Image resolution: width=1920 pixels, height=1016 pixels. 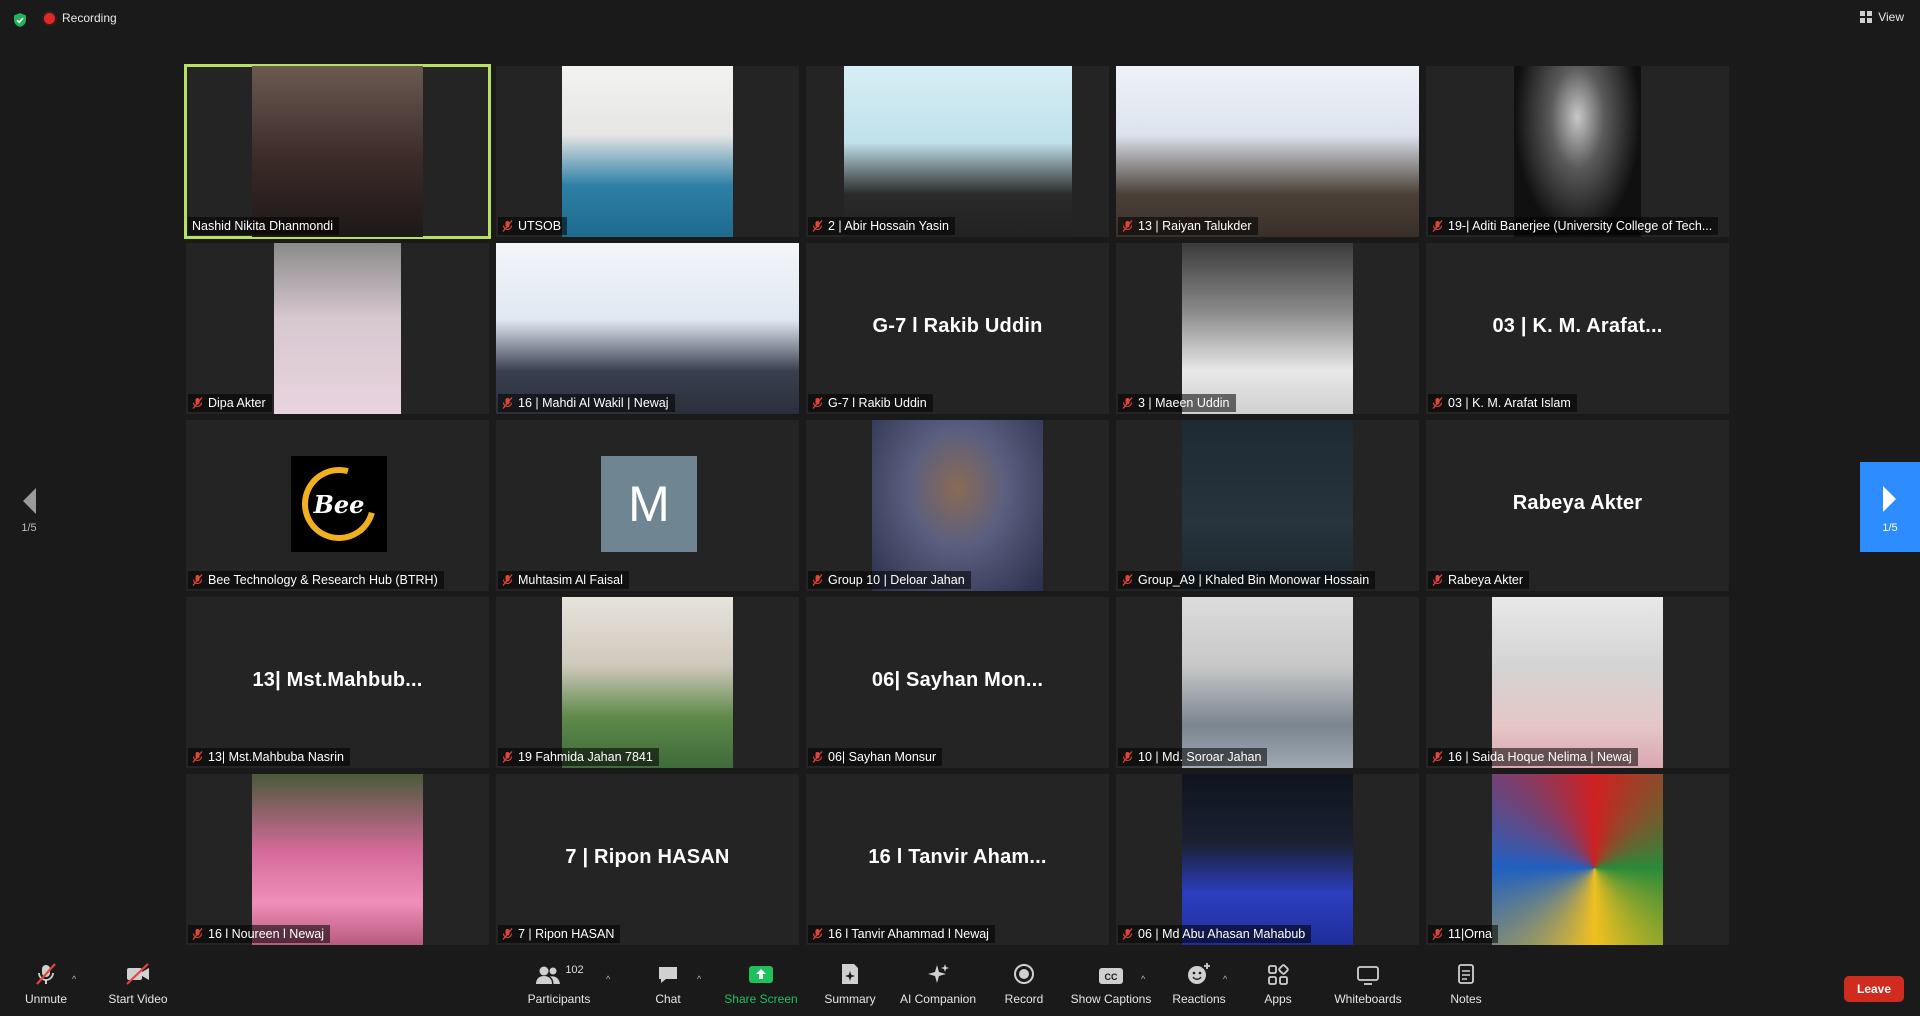 I want to click on participant-name: Group_A9 | Khaled Bin Monowar Hossain, so click(x=1254, y=580).